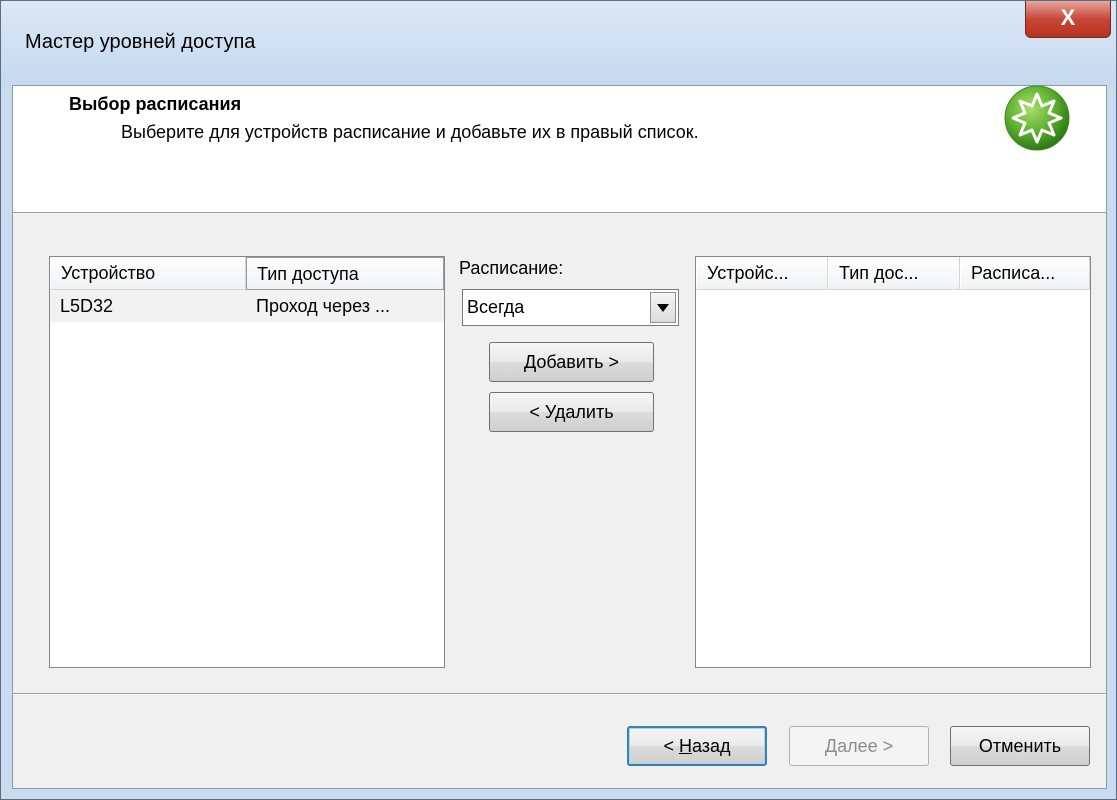 Image resolution: width=1117 pixels, height=800 pixels. I want to click on page-title: Выбор расписания, so click(155, 104).